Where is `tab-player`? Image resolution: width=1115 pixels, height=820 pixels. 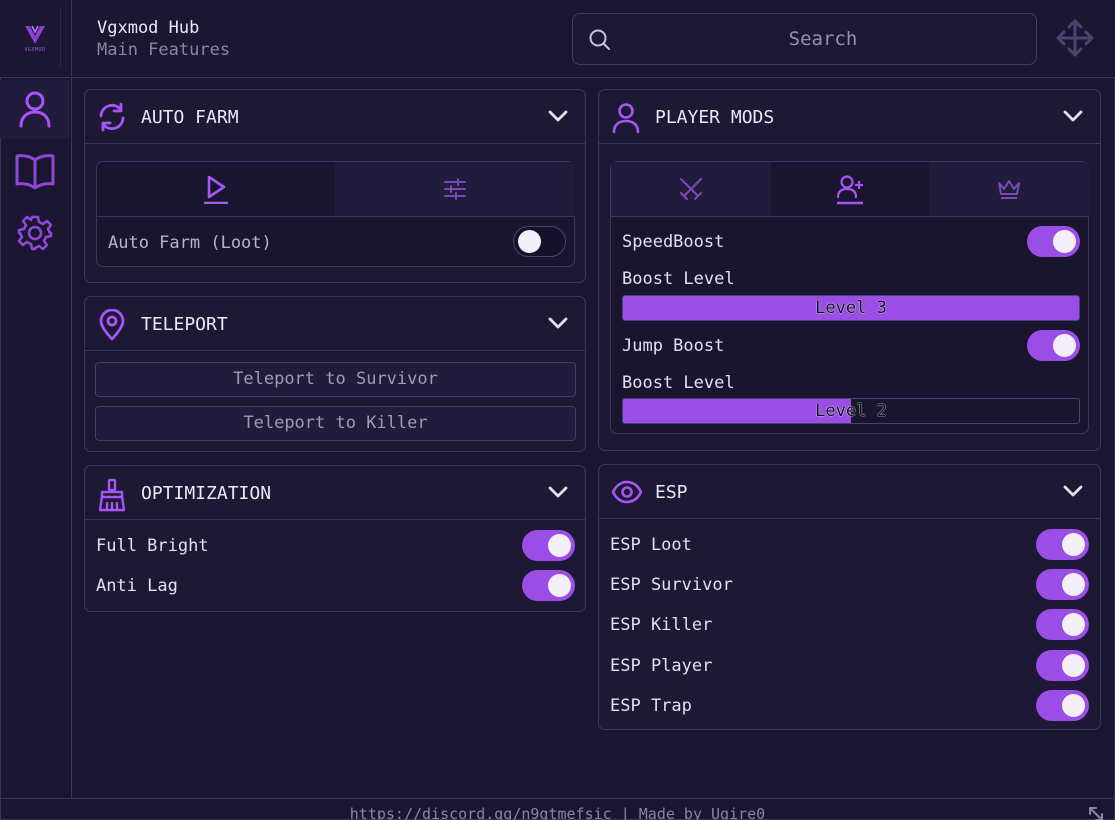
tab-player is located at coordinates (850, 189).